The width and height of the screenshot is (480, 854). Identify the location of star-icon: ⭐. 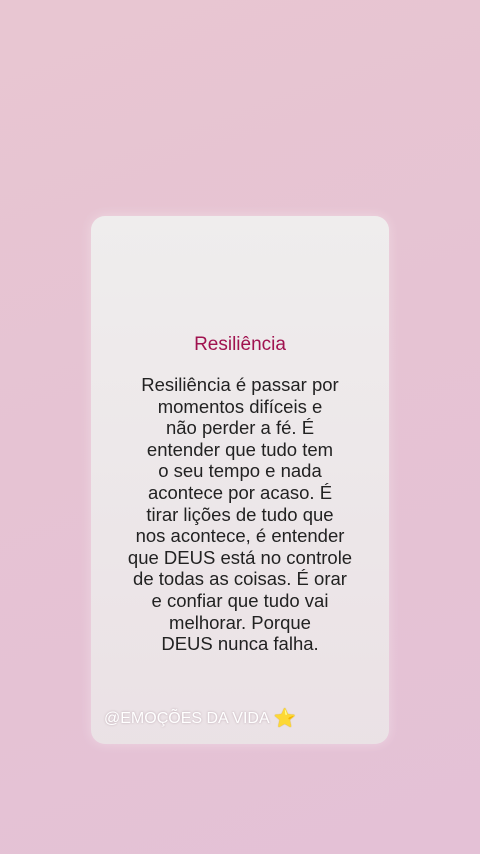
(285, 718).